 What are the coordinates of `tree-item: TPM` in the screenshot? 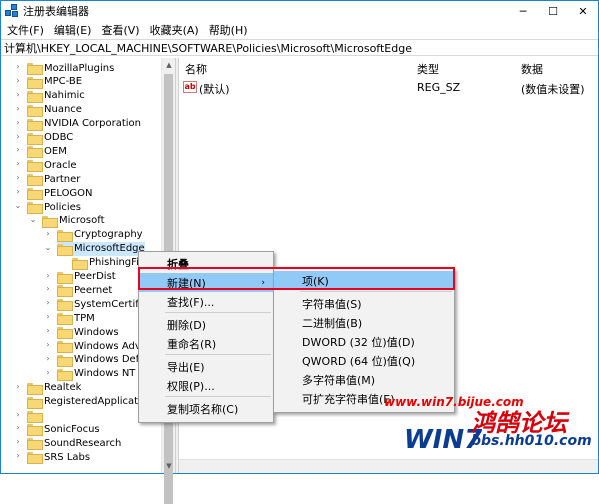 It's located at (76, 318).